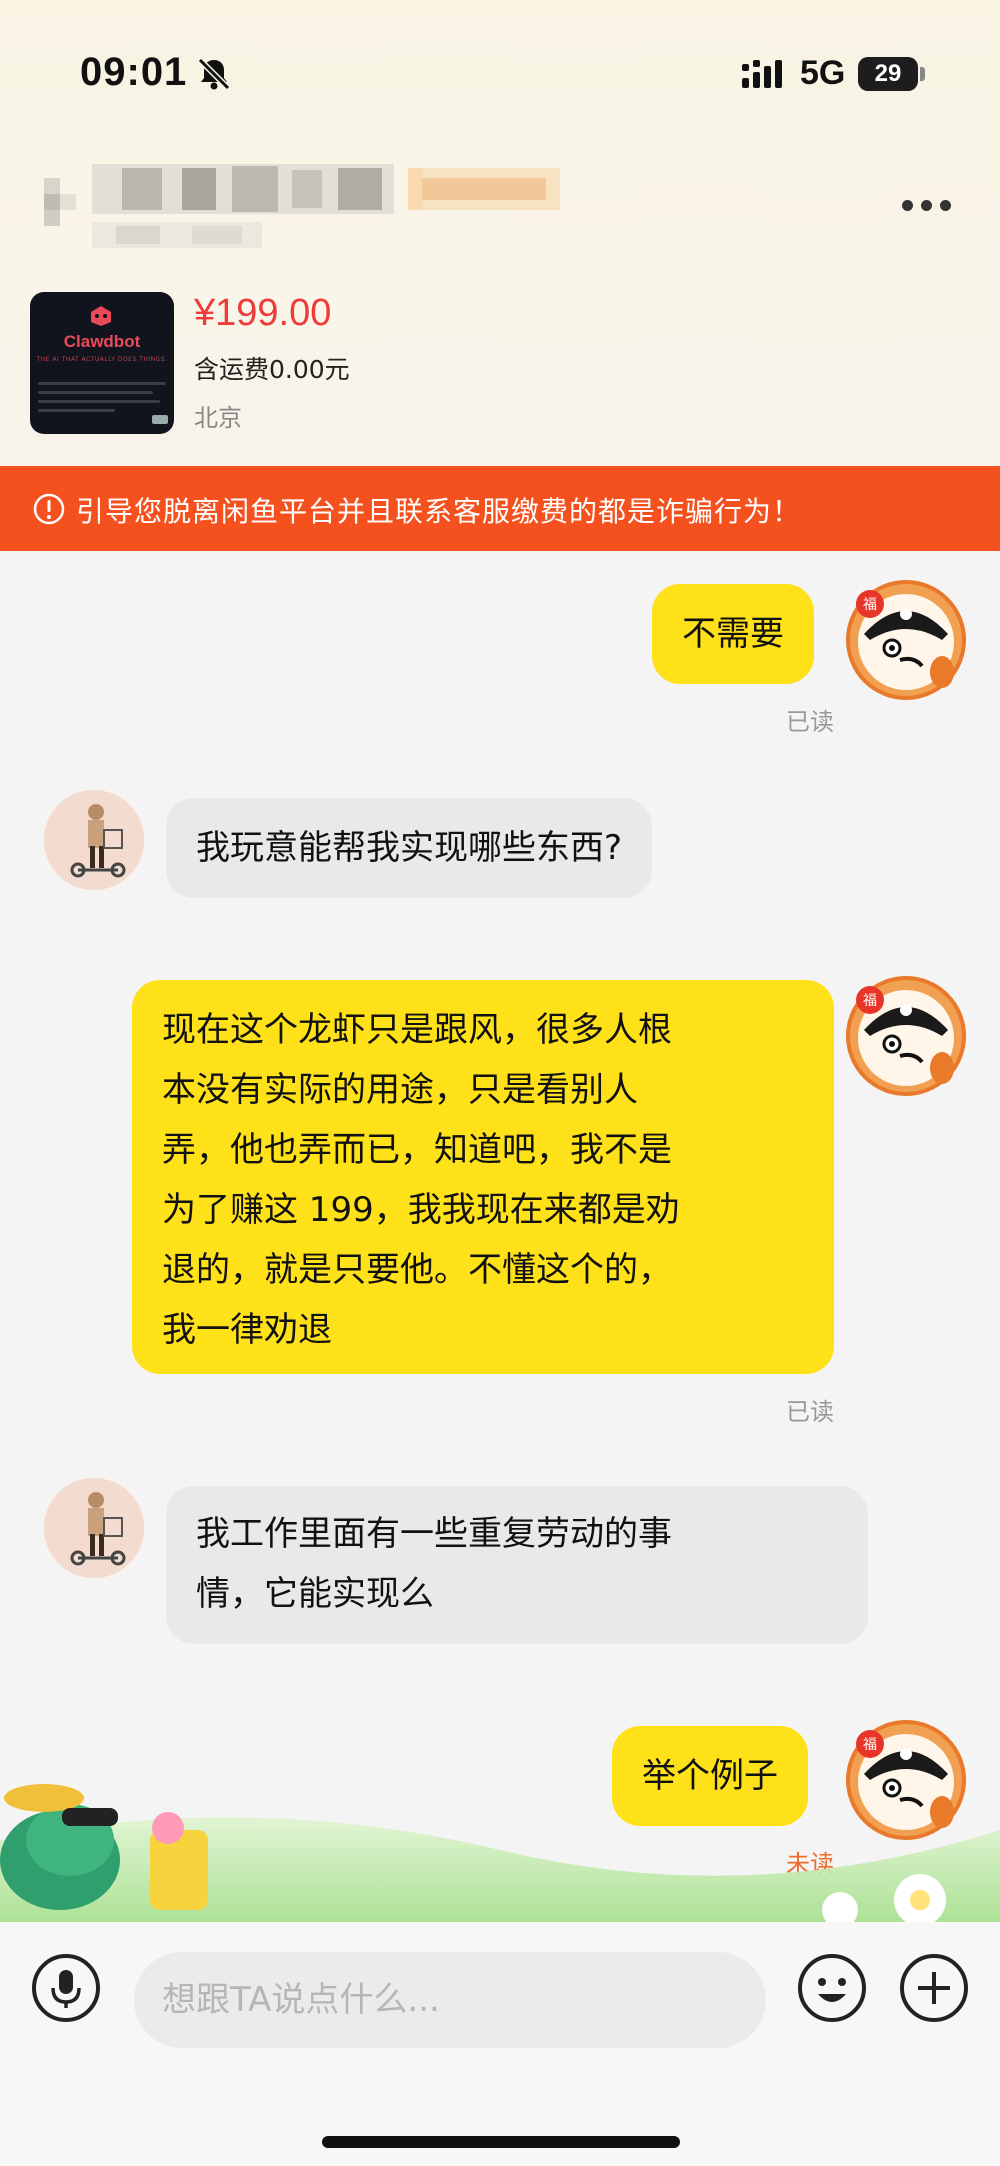  What do you see at coordinates (102, 341) in the screenshot?
I see `thumbnail-brand: Clawdbot` at bounding box center [102, 341].